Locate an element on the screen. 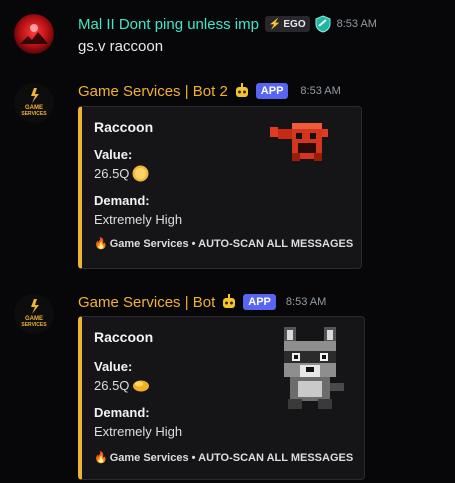 Image resolution: width=455 pixels, height=483 pixels. username: Mal II Dont ping unless imp is located at coordinates (168, 24).